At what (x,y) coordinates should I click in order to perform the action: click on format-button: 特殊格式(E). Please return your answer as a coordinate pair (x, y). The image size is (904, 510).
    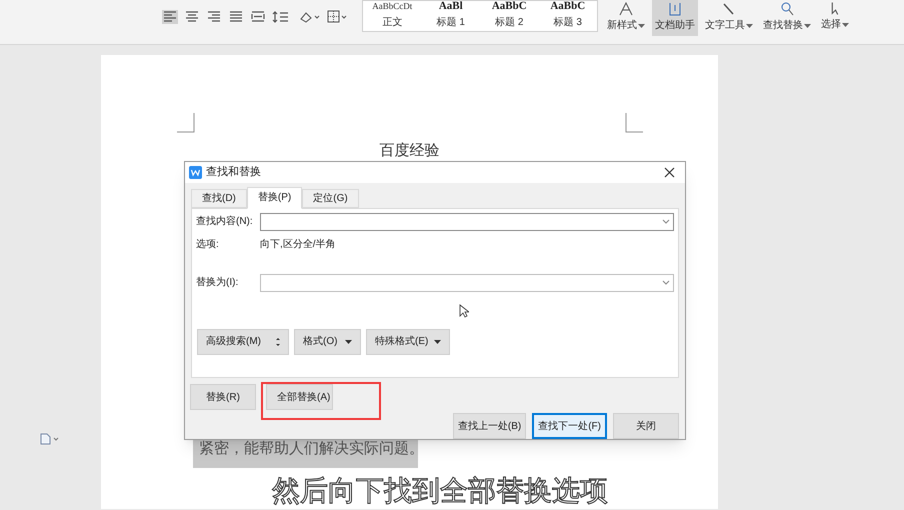
    Looking at the image, I should click on (408, 341).